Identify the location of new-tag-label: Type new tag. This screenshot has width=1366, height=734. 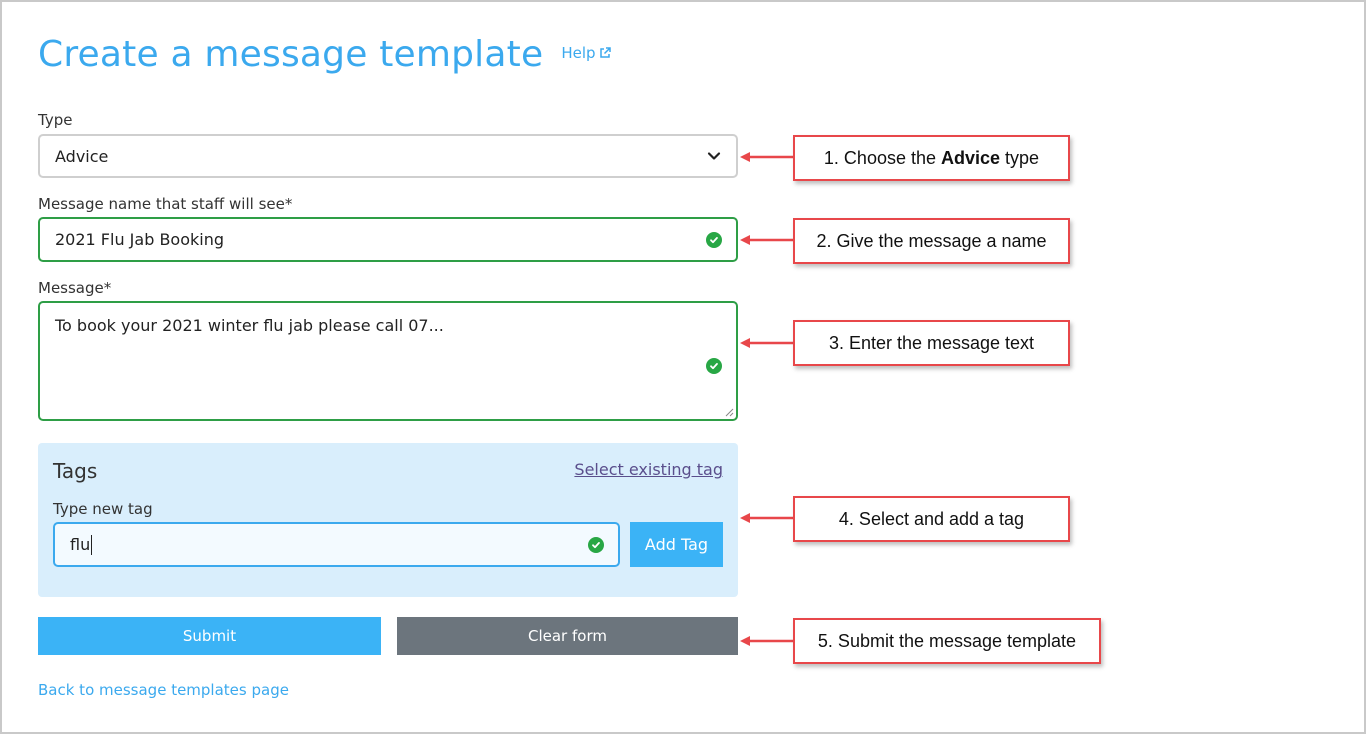
(103, 509).